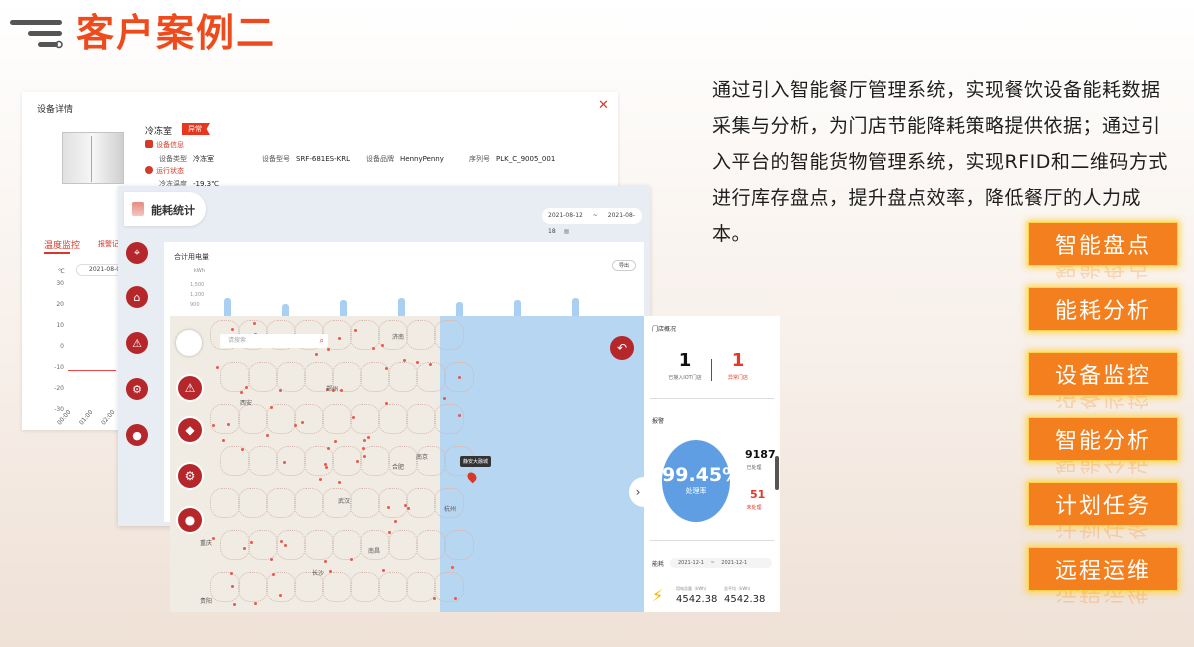  I want to click on handled-count: 9187, so click(760, 454).